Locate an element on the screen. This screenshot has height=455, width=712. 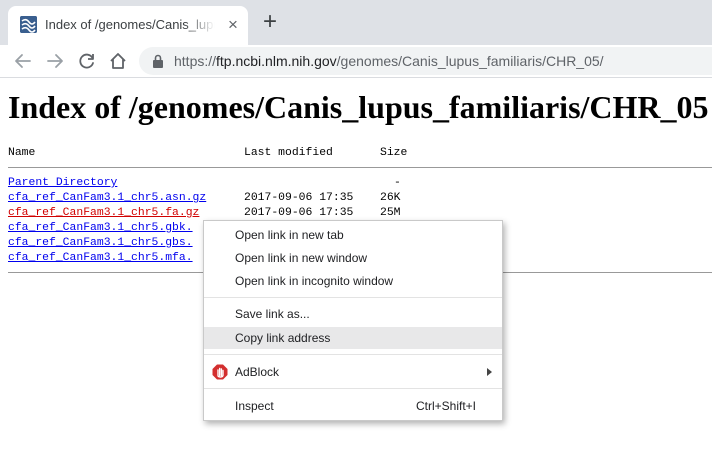
submenu-arrow-icon is located at coordinates (489, 372).